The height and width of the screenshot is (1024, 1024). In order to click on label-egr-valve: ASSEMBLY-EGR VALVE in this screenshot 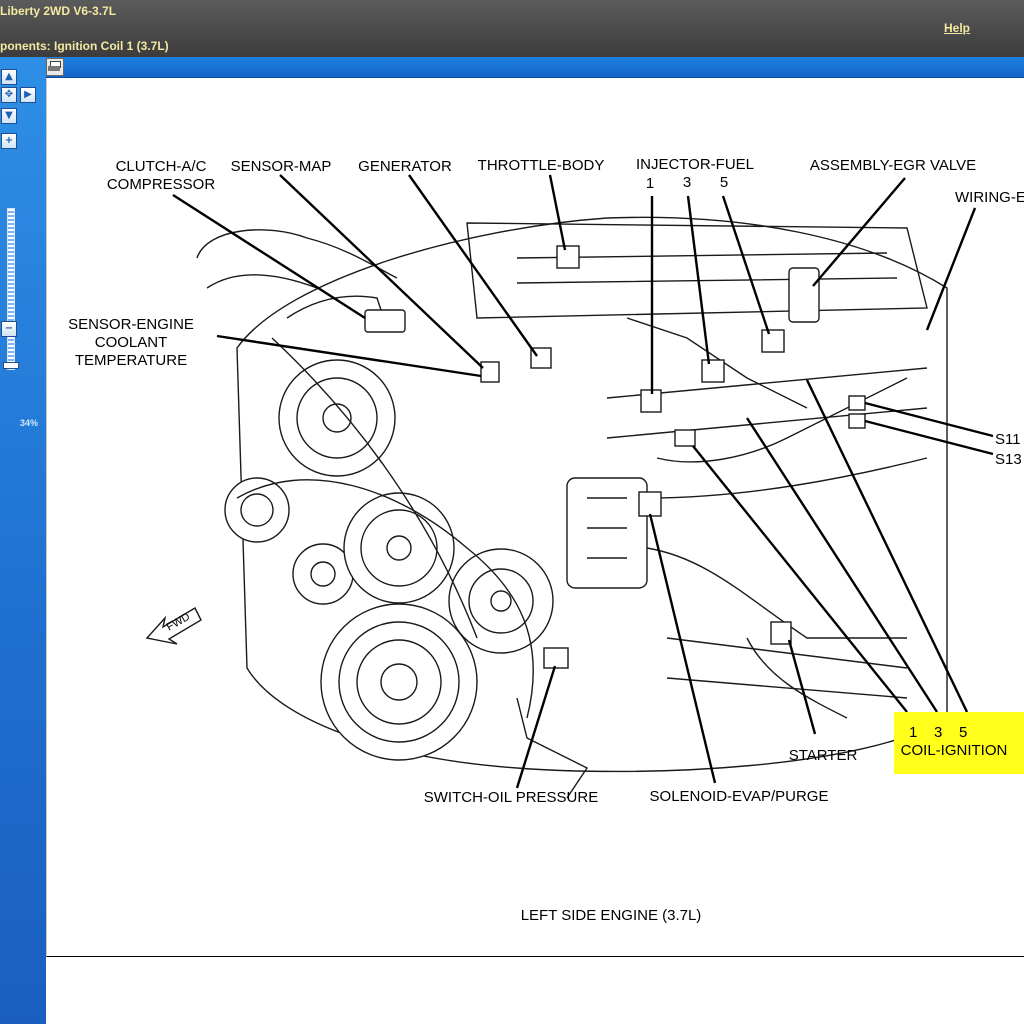, I will do `click(893, 165)`.